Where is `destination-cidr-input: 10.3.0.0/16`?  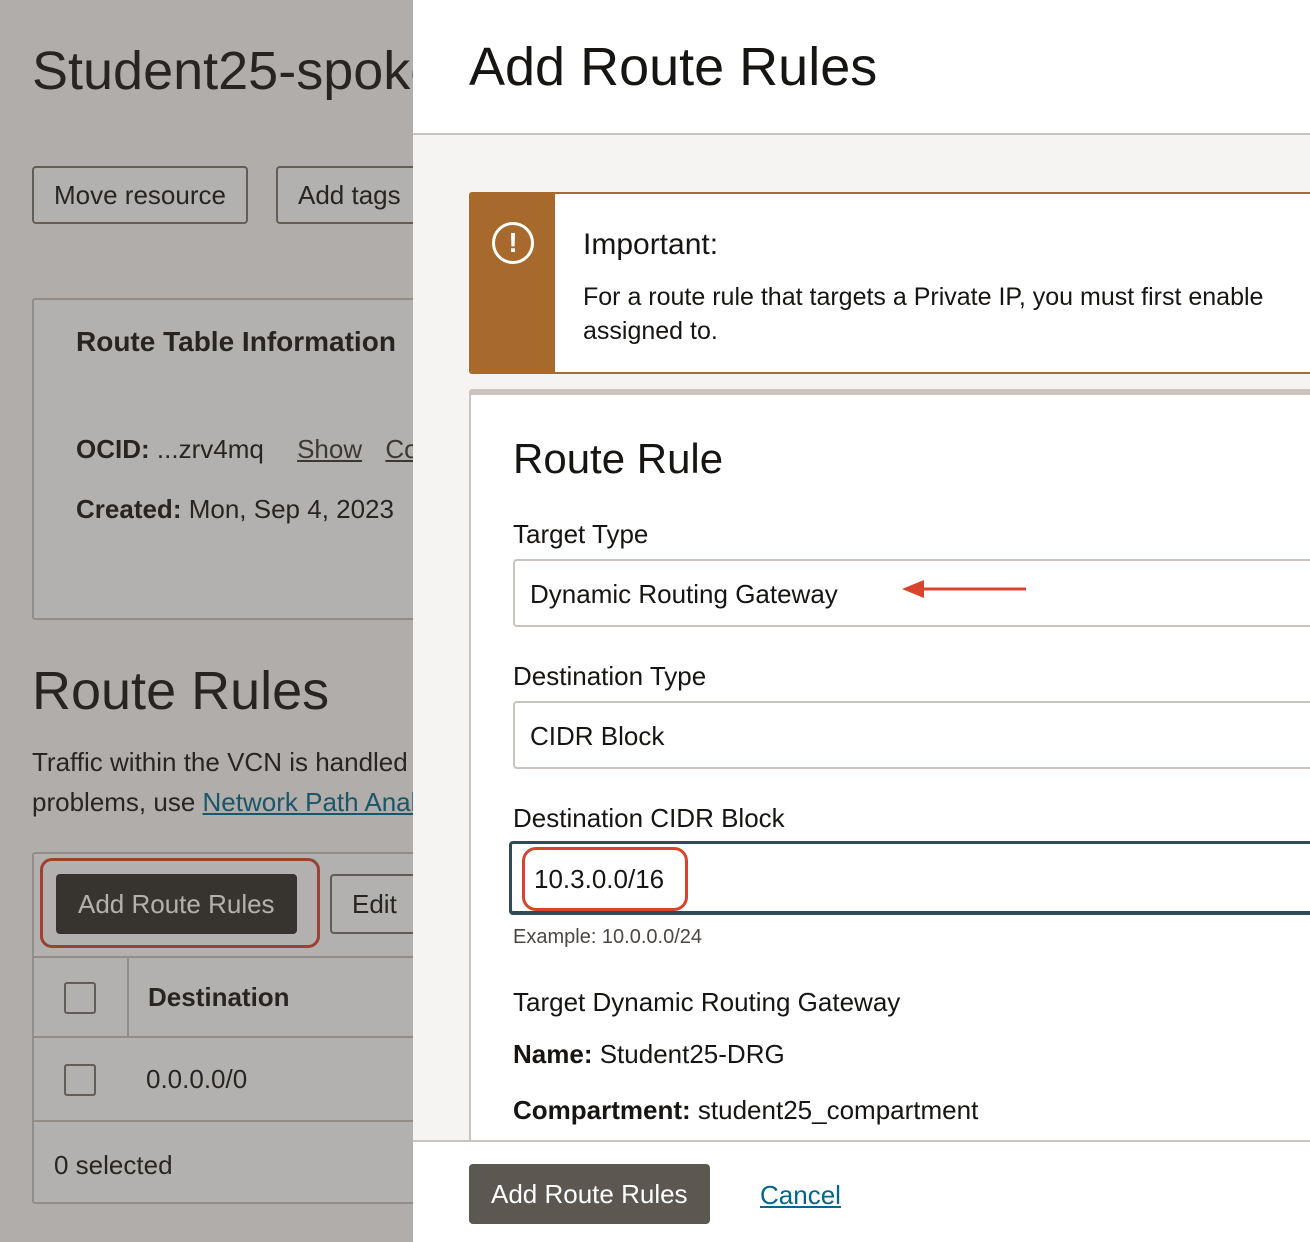
destination-cidr-input: 10.3.0.0/16 is located at coordinates (909, 878).